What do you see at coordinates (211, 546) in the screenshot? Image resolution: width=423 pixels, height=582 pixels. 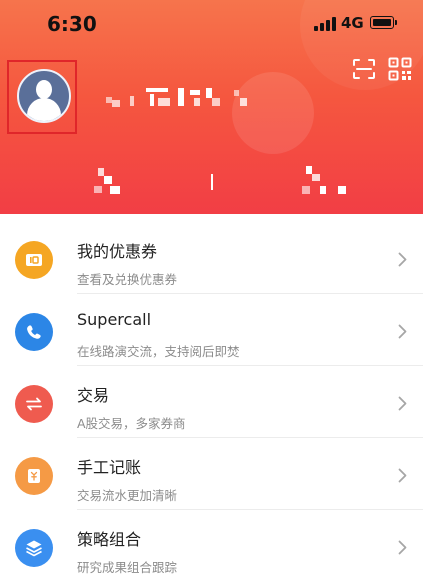 I see `list-item-portfolio: 策略组合 研究成果组合跟踪` at bounding box center [211, 546].